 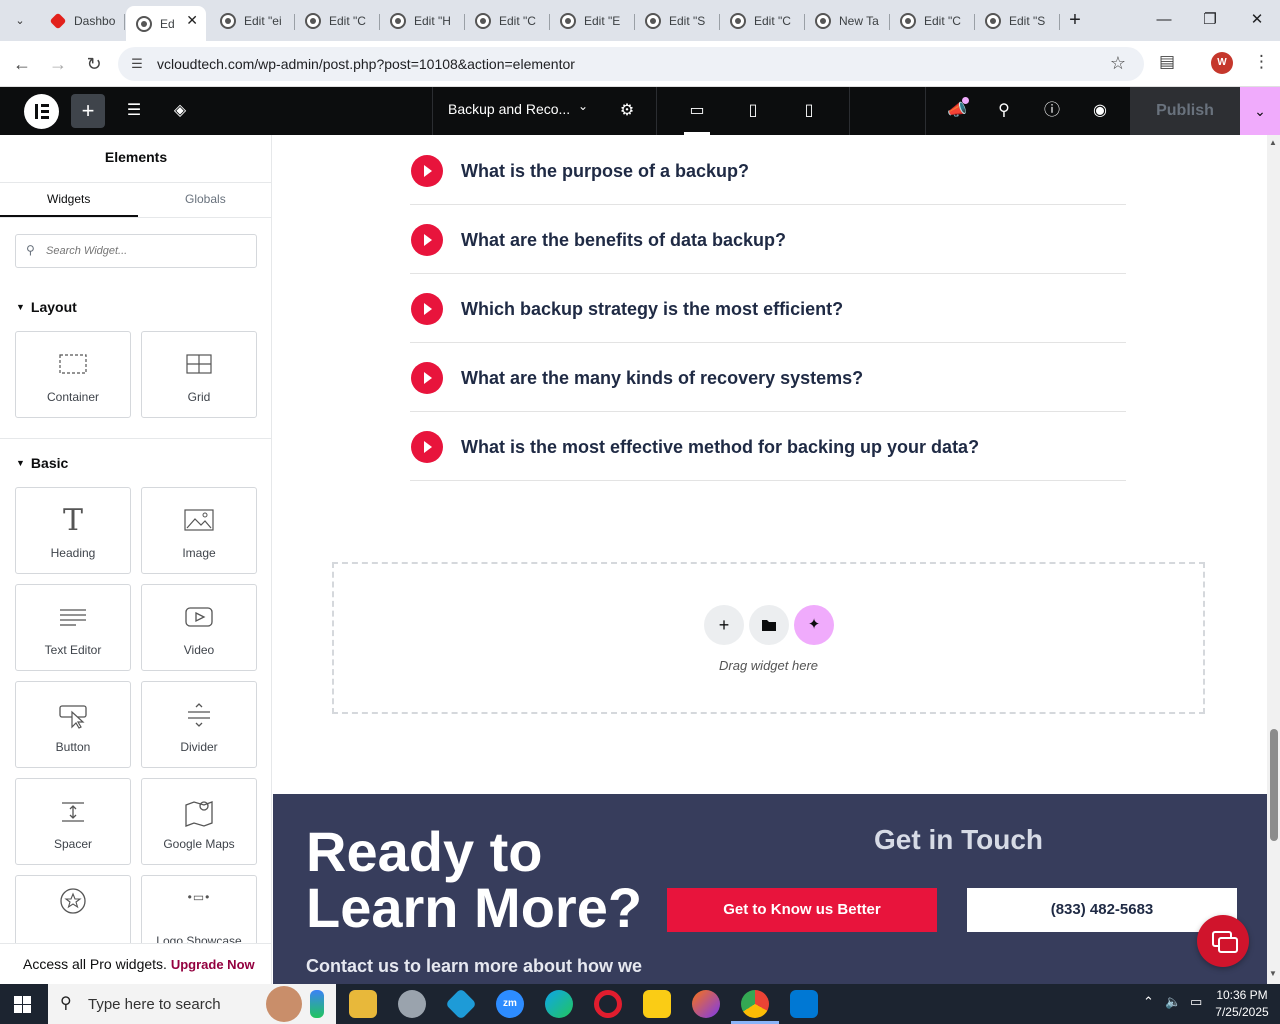 What do you see at coordinates (199, 627) in the screenshot?
I see `widget-video: Video` at bounding box center [199, 627].